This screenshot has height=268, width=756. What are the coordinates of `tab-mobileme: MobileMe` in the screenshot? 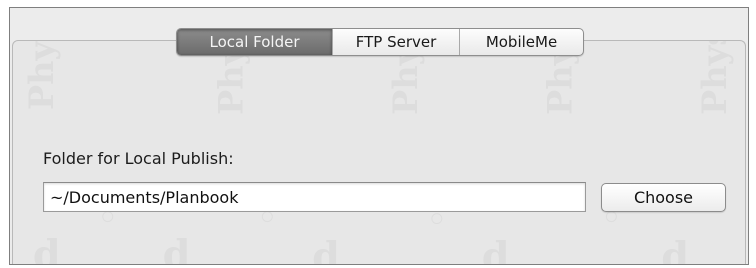 It's located at (521, 42).